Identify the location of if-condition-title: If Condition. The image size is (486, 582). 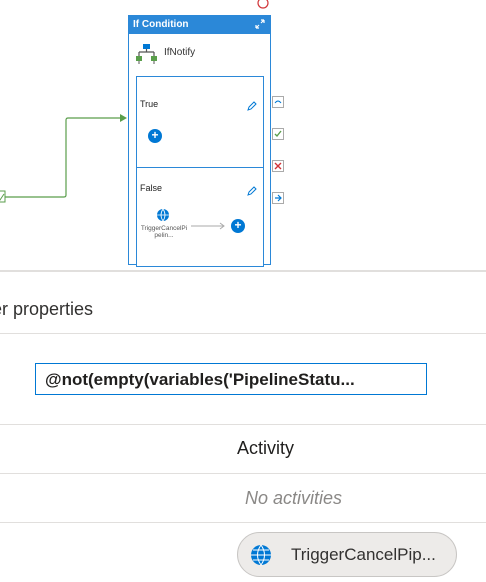
(161, 24).